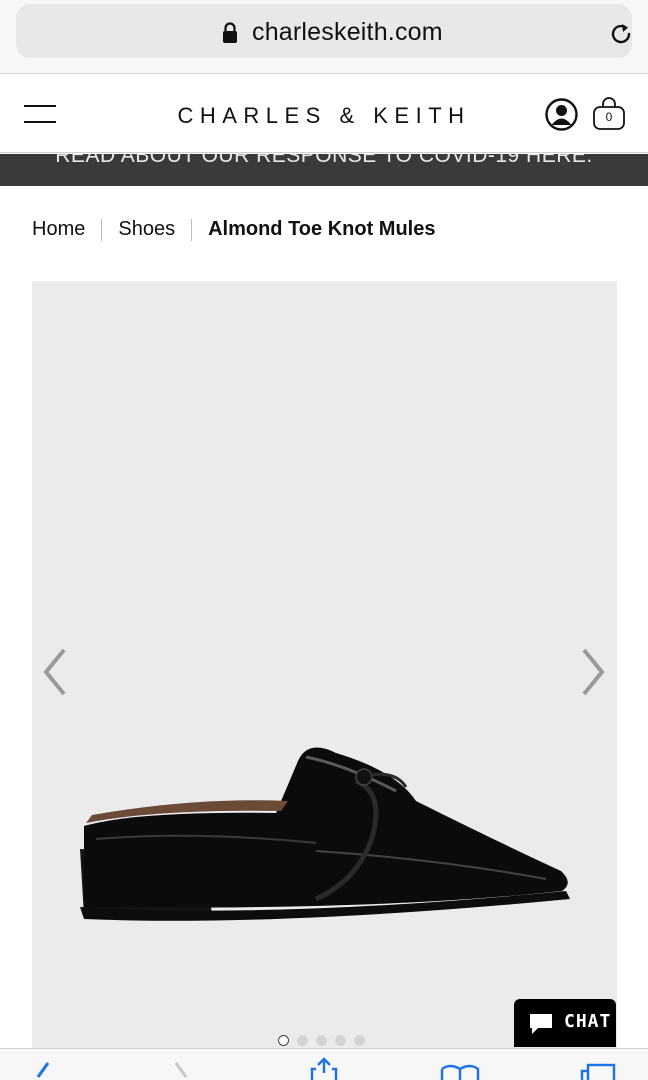  What do you see at coordinates (230, 32) in the screenshot?
I see `lock-icon` at bounding box center [230, 32].